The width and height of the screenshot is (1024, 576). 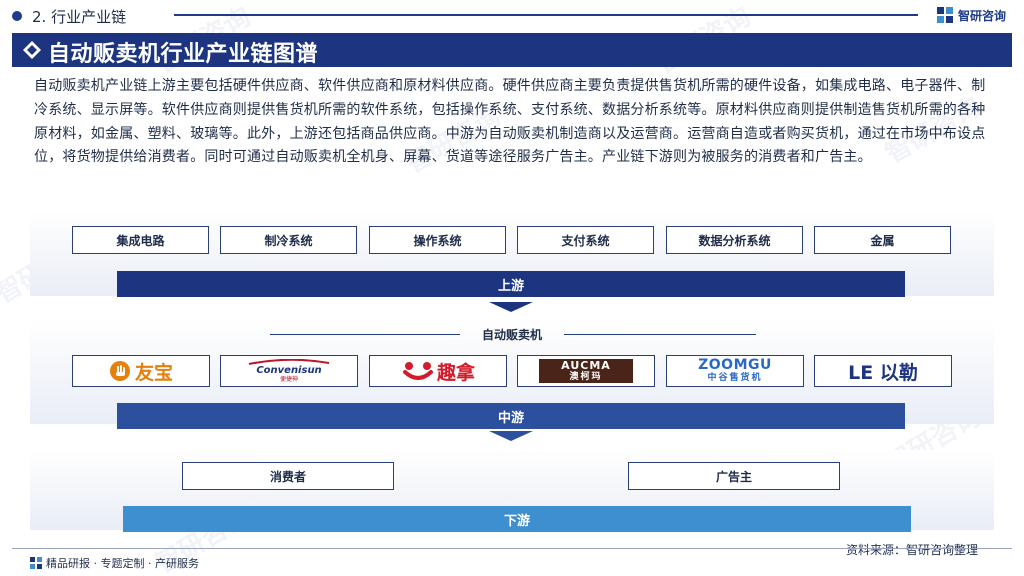 What do you see at coordinates (17, 16) in the screenshot?
I see `section-bullet-icon` at bounding box center [17, 16].